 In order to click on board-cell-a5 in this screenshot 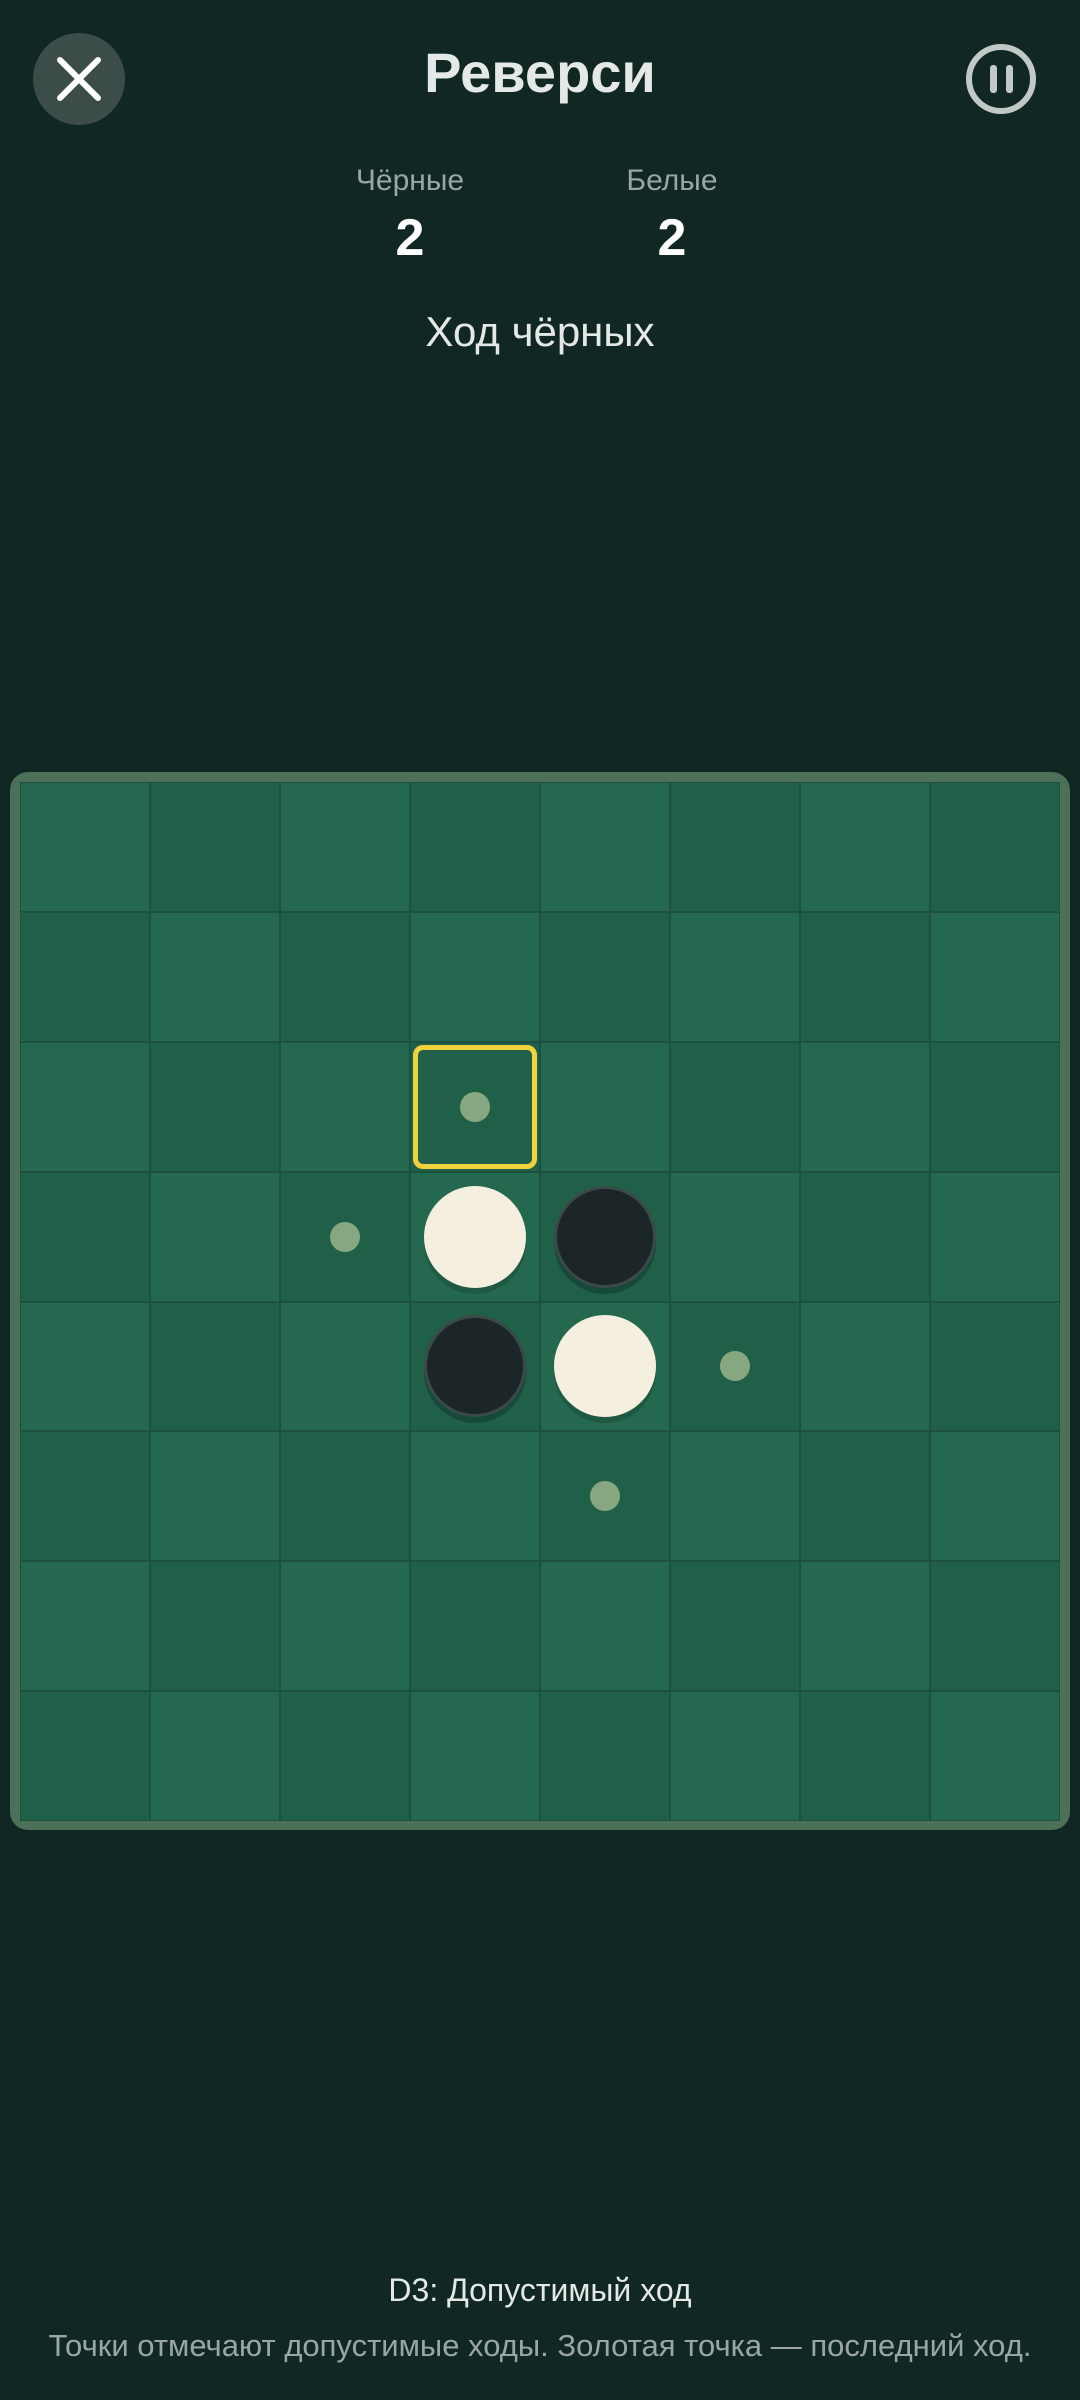, I will do `click(85, 1366)`.